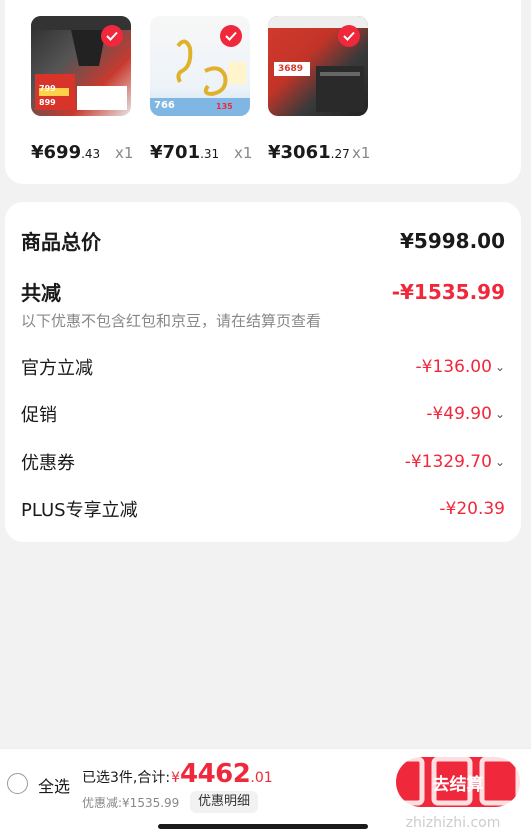  What do you see at coordinates (41, 293) in the screenshot?
I see `total-reduction-label: 共减` at bounding box center [41, 293].